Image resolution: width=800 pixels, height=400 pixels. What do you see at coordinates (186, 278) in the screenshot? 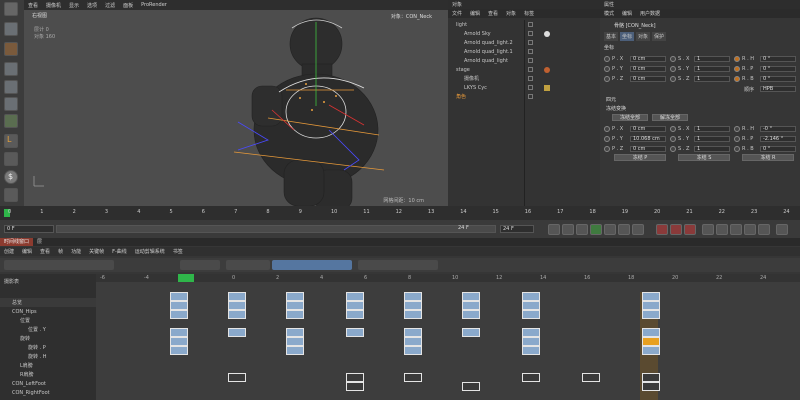
I see `dopesheet-playhead` at bounding box center [186, 278].